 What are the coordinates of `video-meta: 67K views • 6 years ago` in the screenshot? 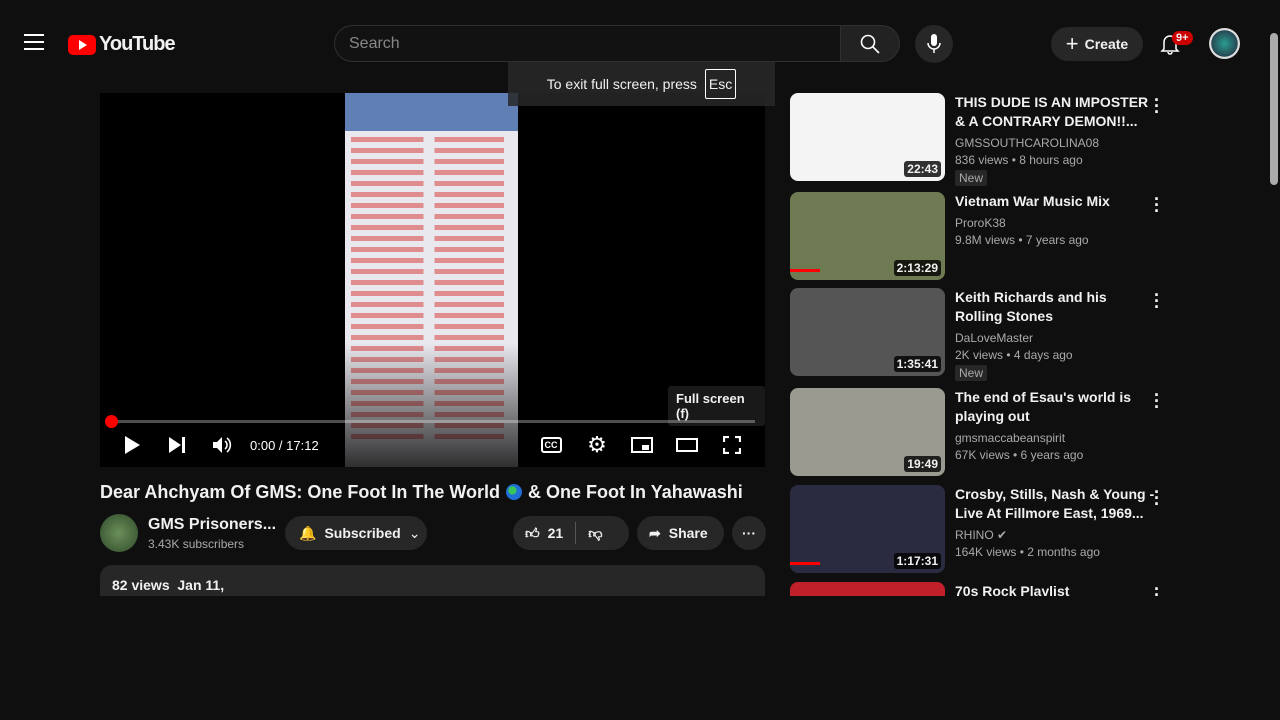 It's located at (1019, 455).